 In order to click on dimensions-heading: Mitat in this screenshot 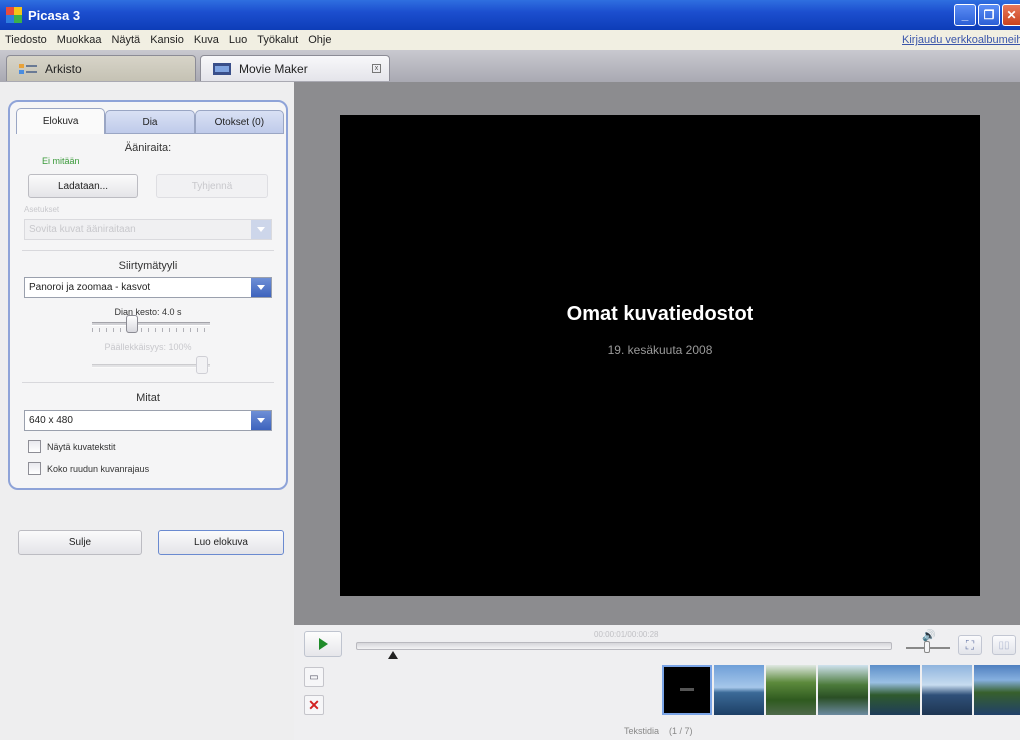, I will do `click(148, 398)`.